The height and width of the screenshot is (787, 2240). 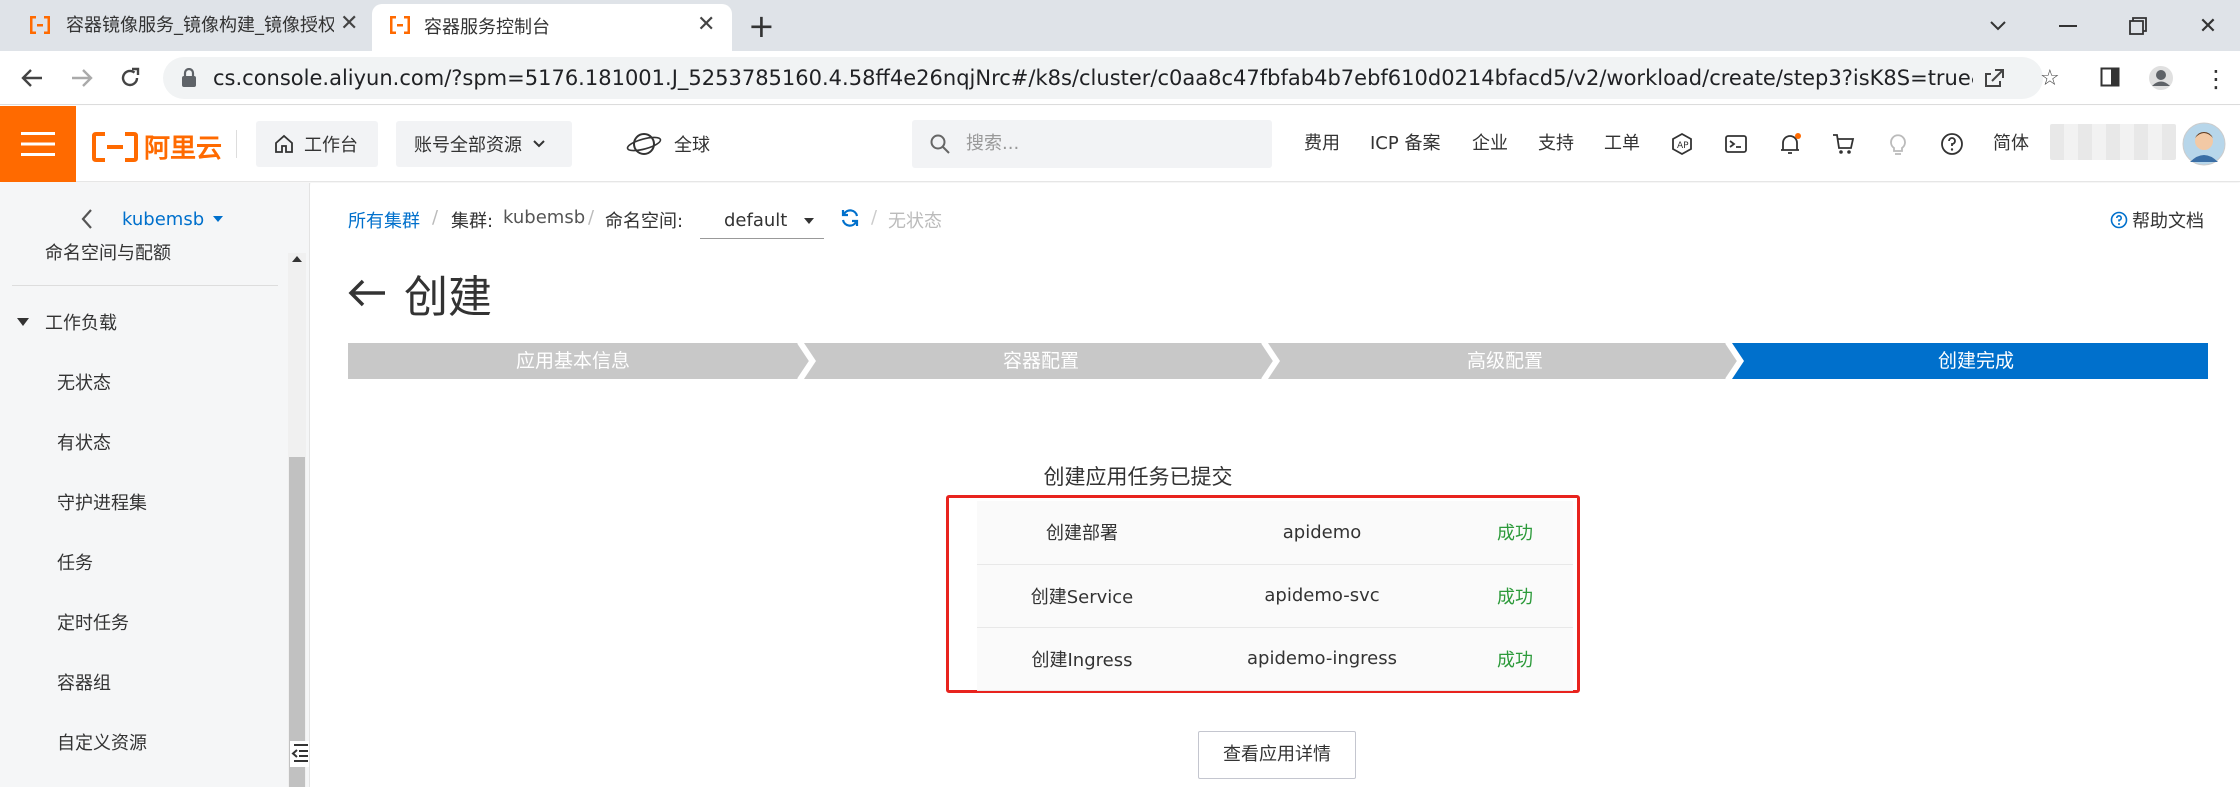 I want to click on view-app-details-button: 查看应用详情, so click(x=1277, y=755).